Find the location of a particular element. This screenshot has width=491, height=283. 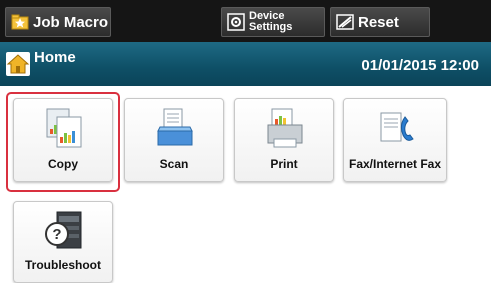

scan-label: Scan is located at coordinates (174, 164).